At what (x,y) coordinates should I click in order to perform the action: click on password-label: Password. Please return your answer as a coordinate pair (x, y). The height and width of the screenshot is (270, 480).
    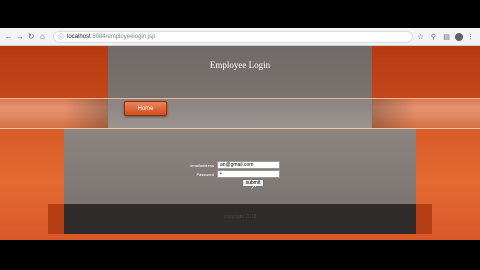
    Looking at the image, I should click on (205, 174).